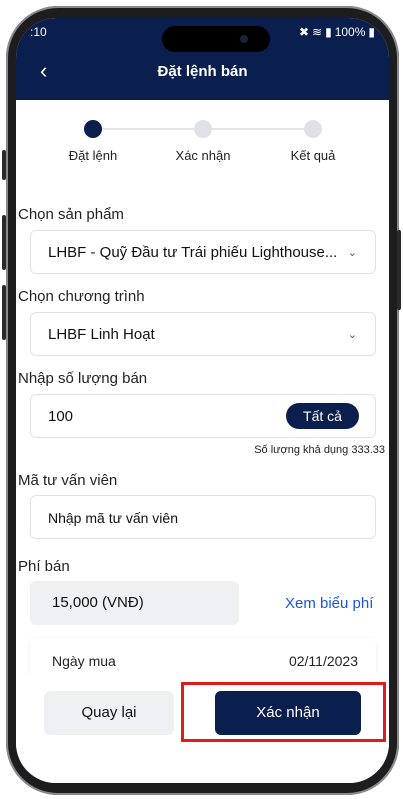  I want to click on status-time: :10, so click(38, 32).